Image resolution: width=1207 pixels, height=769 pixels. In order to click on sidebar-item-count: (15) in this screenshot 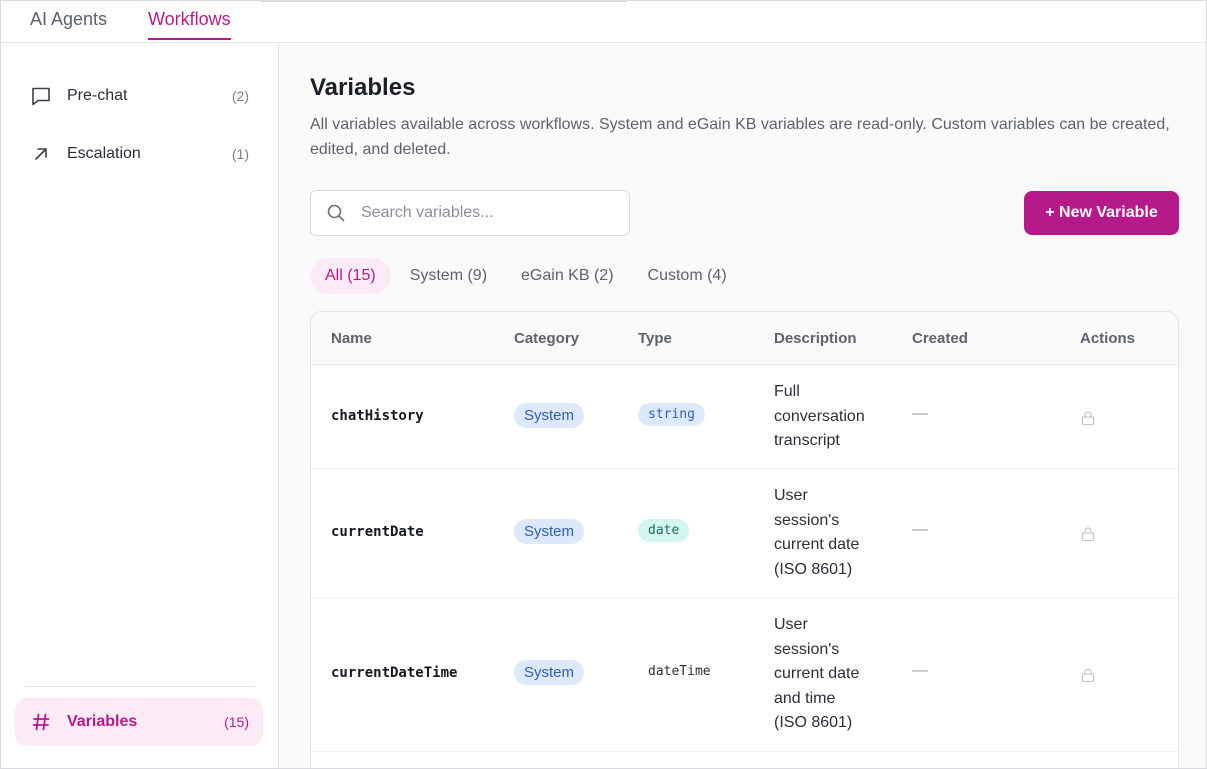, I will do `click(236, 722)`.